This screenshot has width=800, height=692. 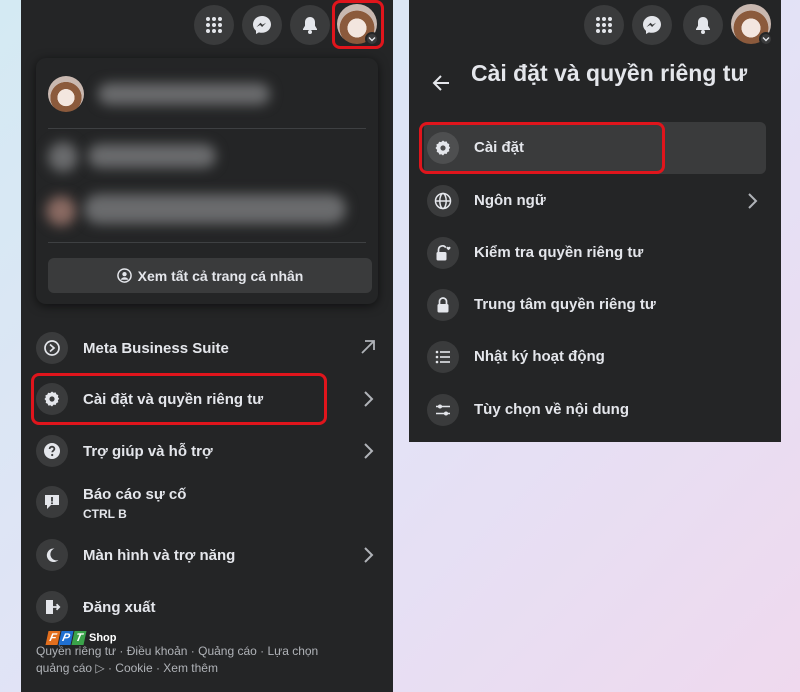 I want to click on content-preferences-item: Tùy chọn về nội dung, so click(x=595, y=410).